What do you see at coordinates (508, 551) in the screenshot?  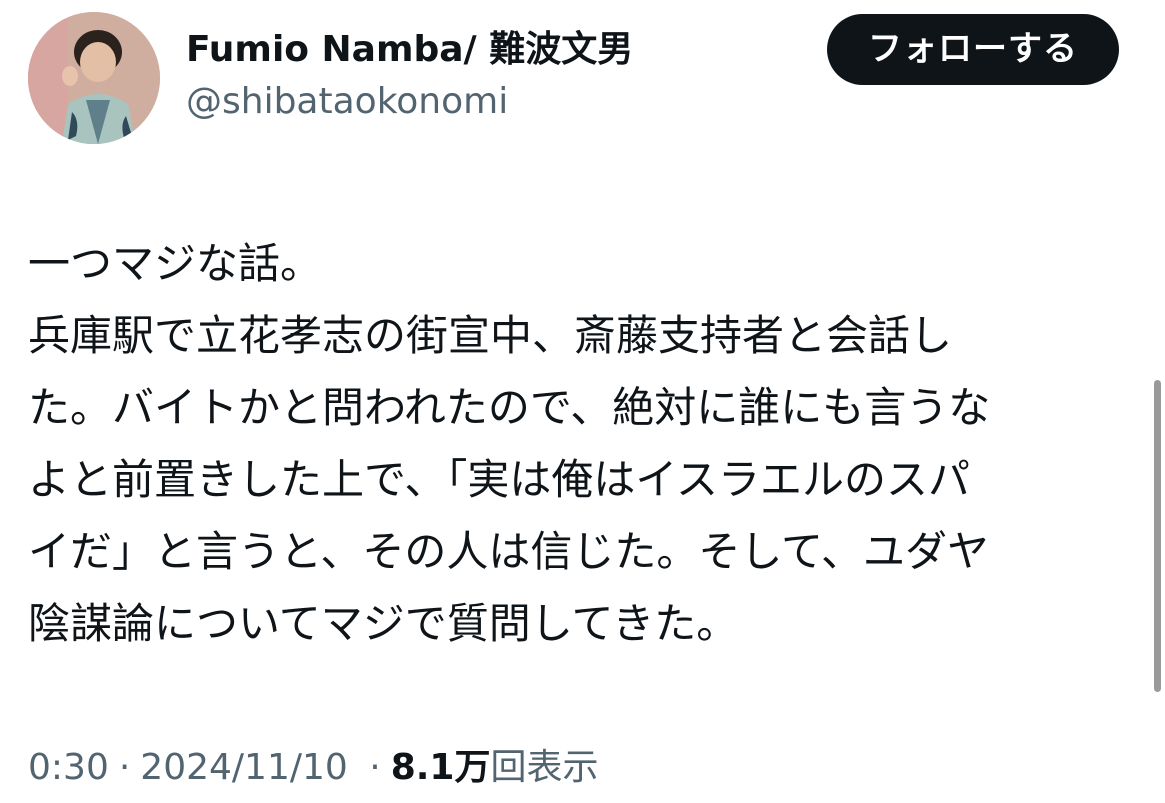 I see `tweet-text-line: イだ」と言うと、その人は信じた。そして、ユダヤ` at bounding box center [508, 551].